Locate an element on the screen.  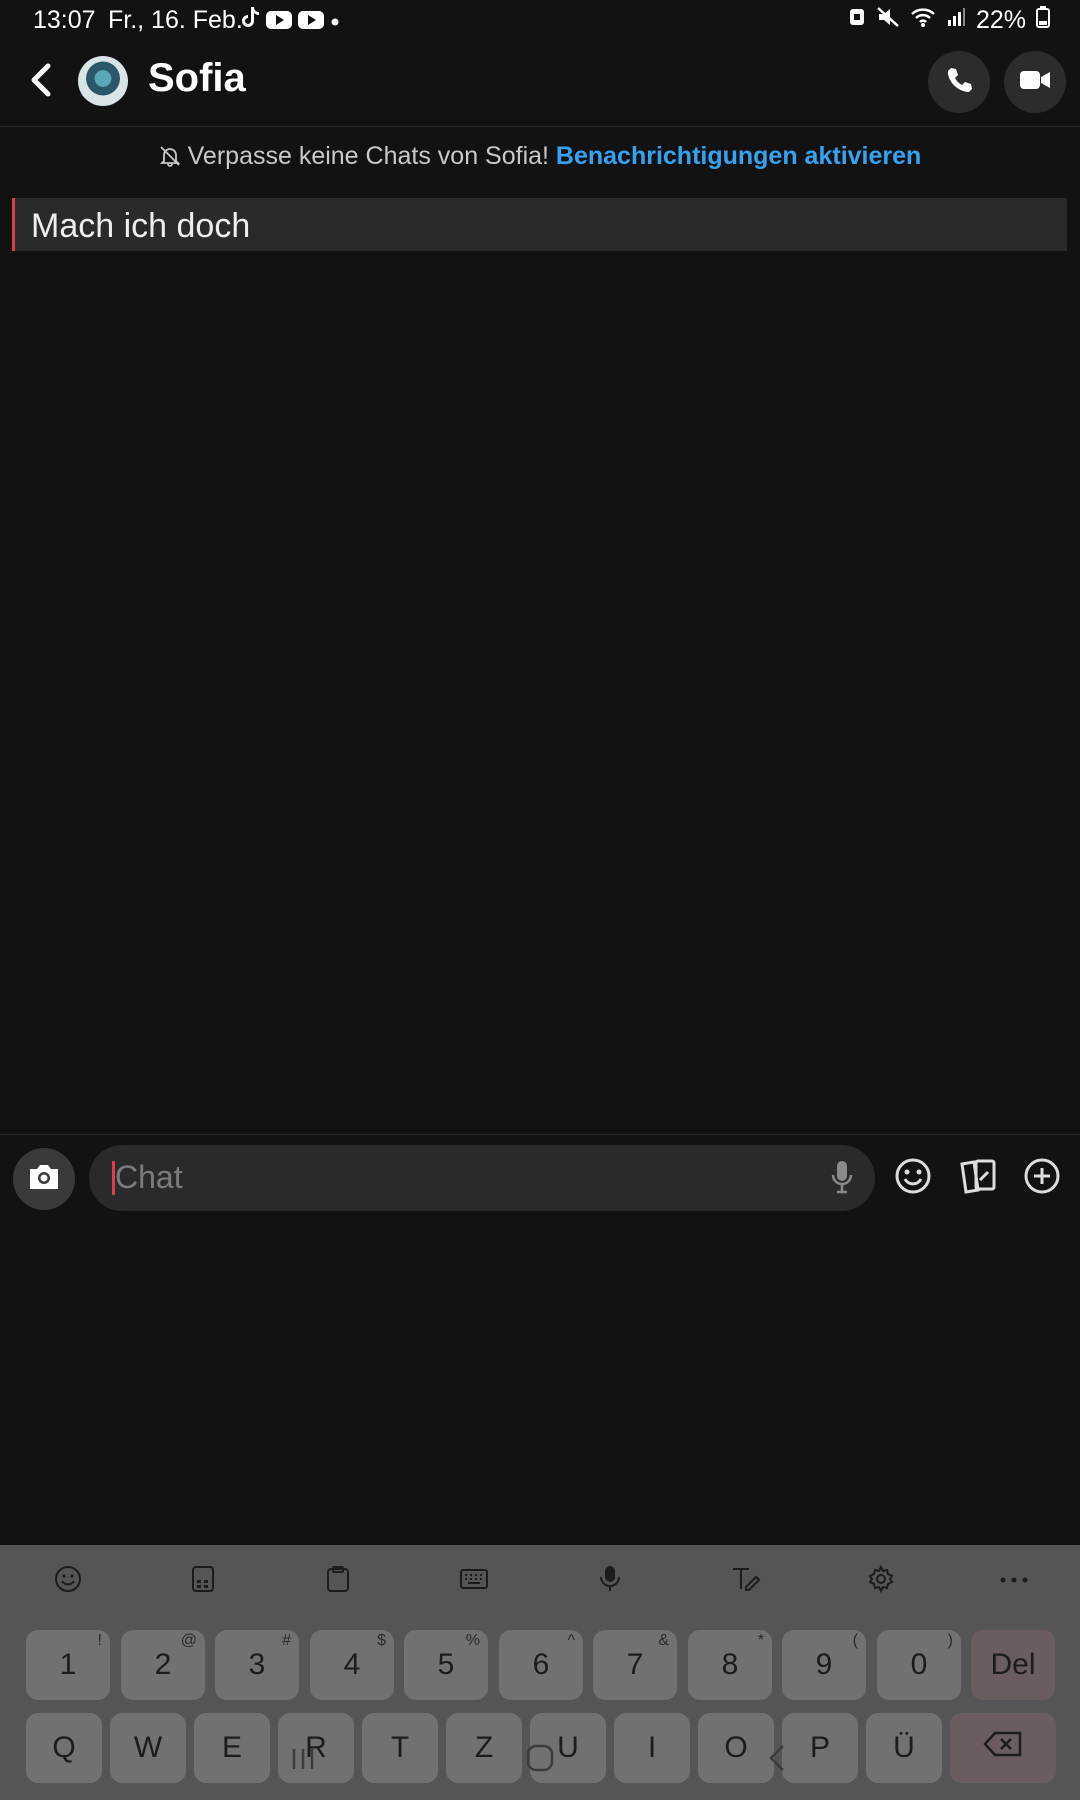
key-3: 3 # is located at coordinates (257, 1665).